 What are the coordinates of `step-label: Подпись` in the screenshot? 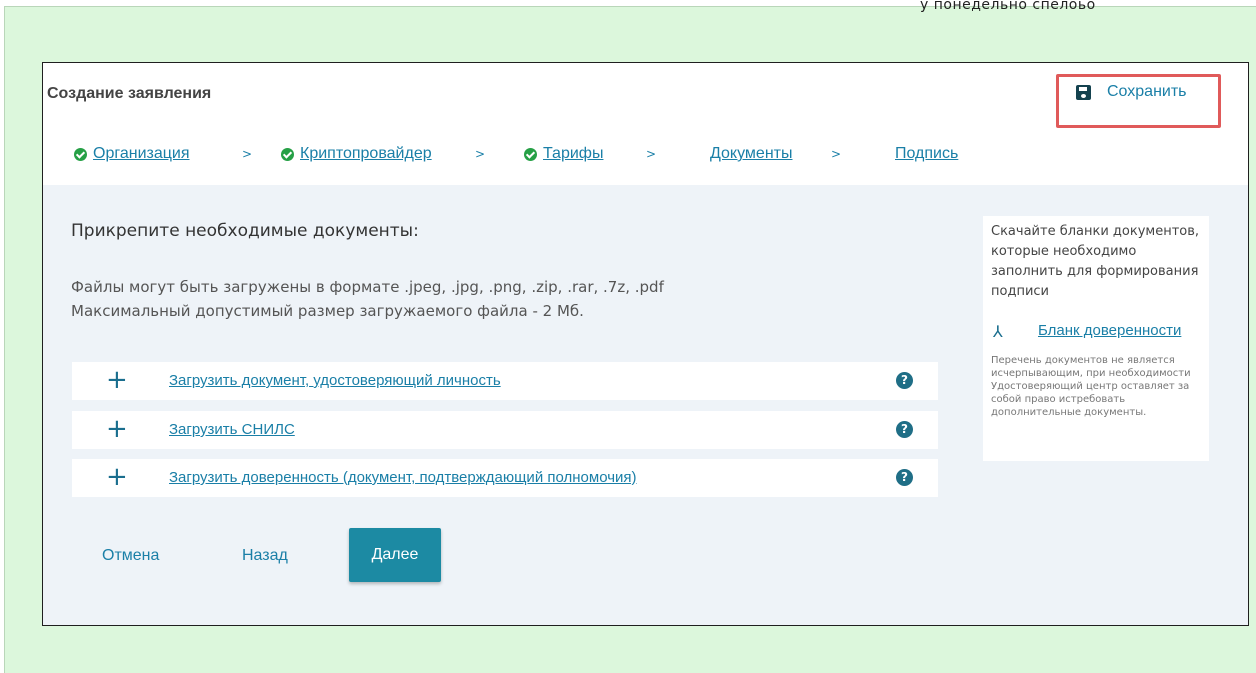 It's located at (927, 153).